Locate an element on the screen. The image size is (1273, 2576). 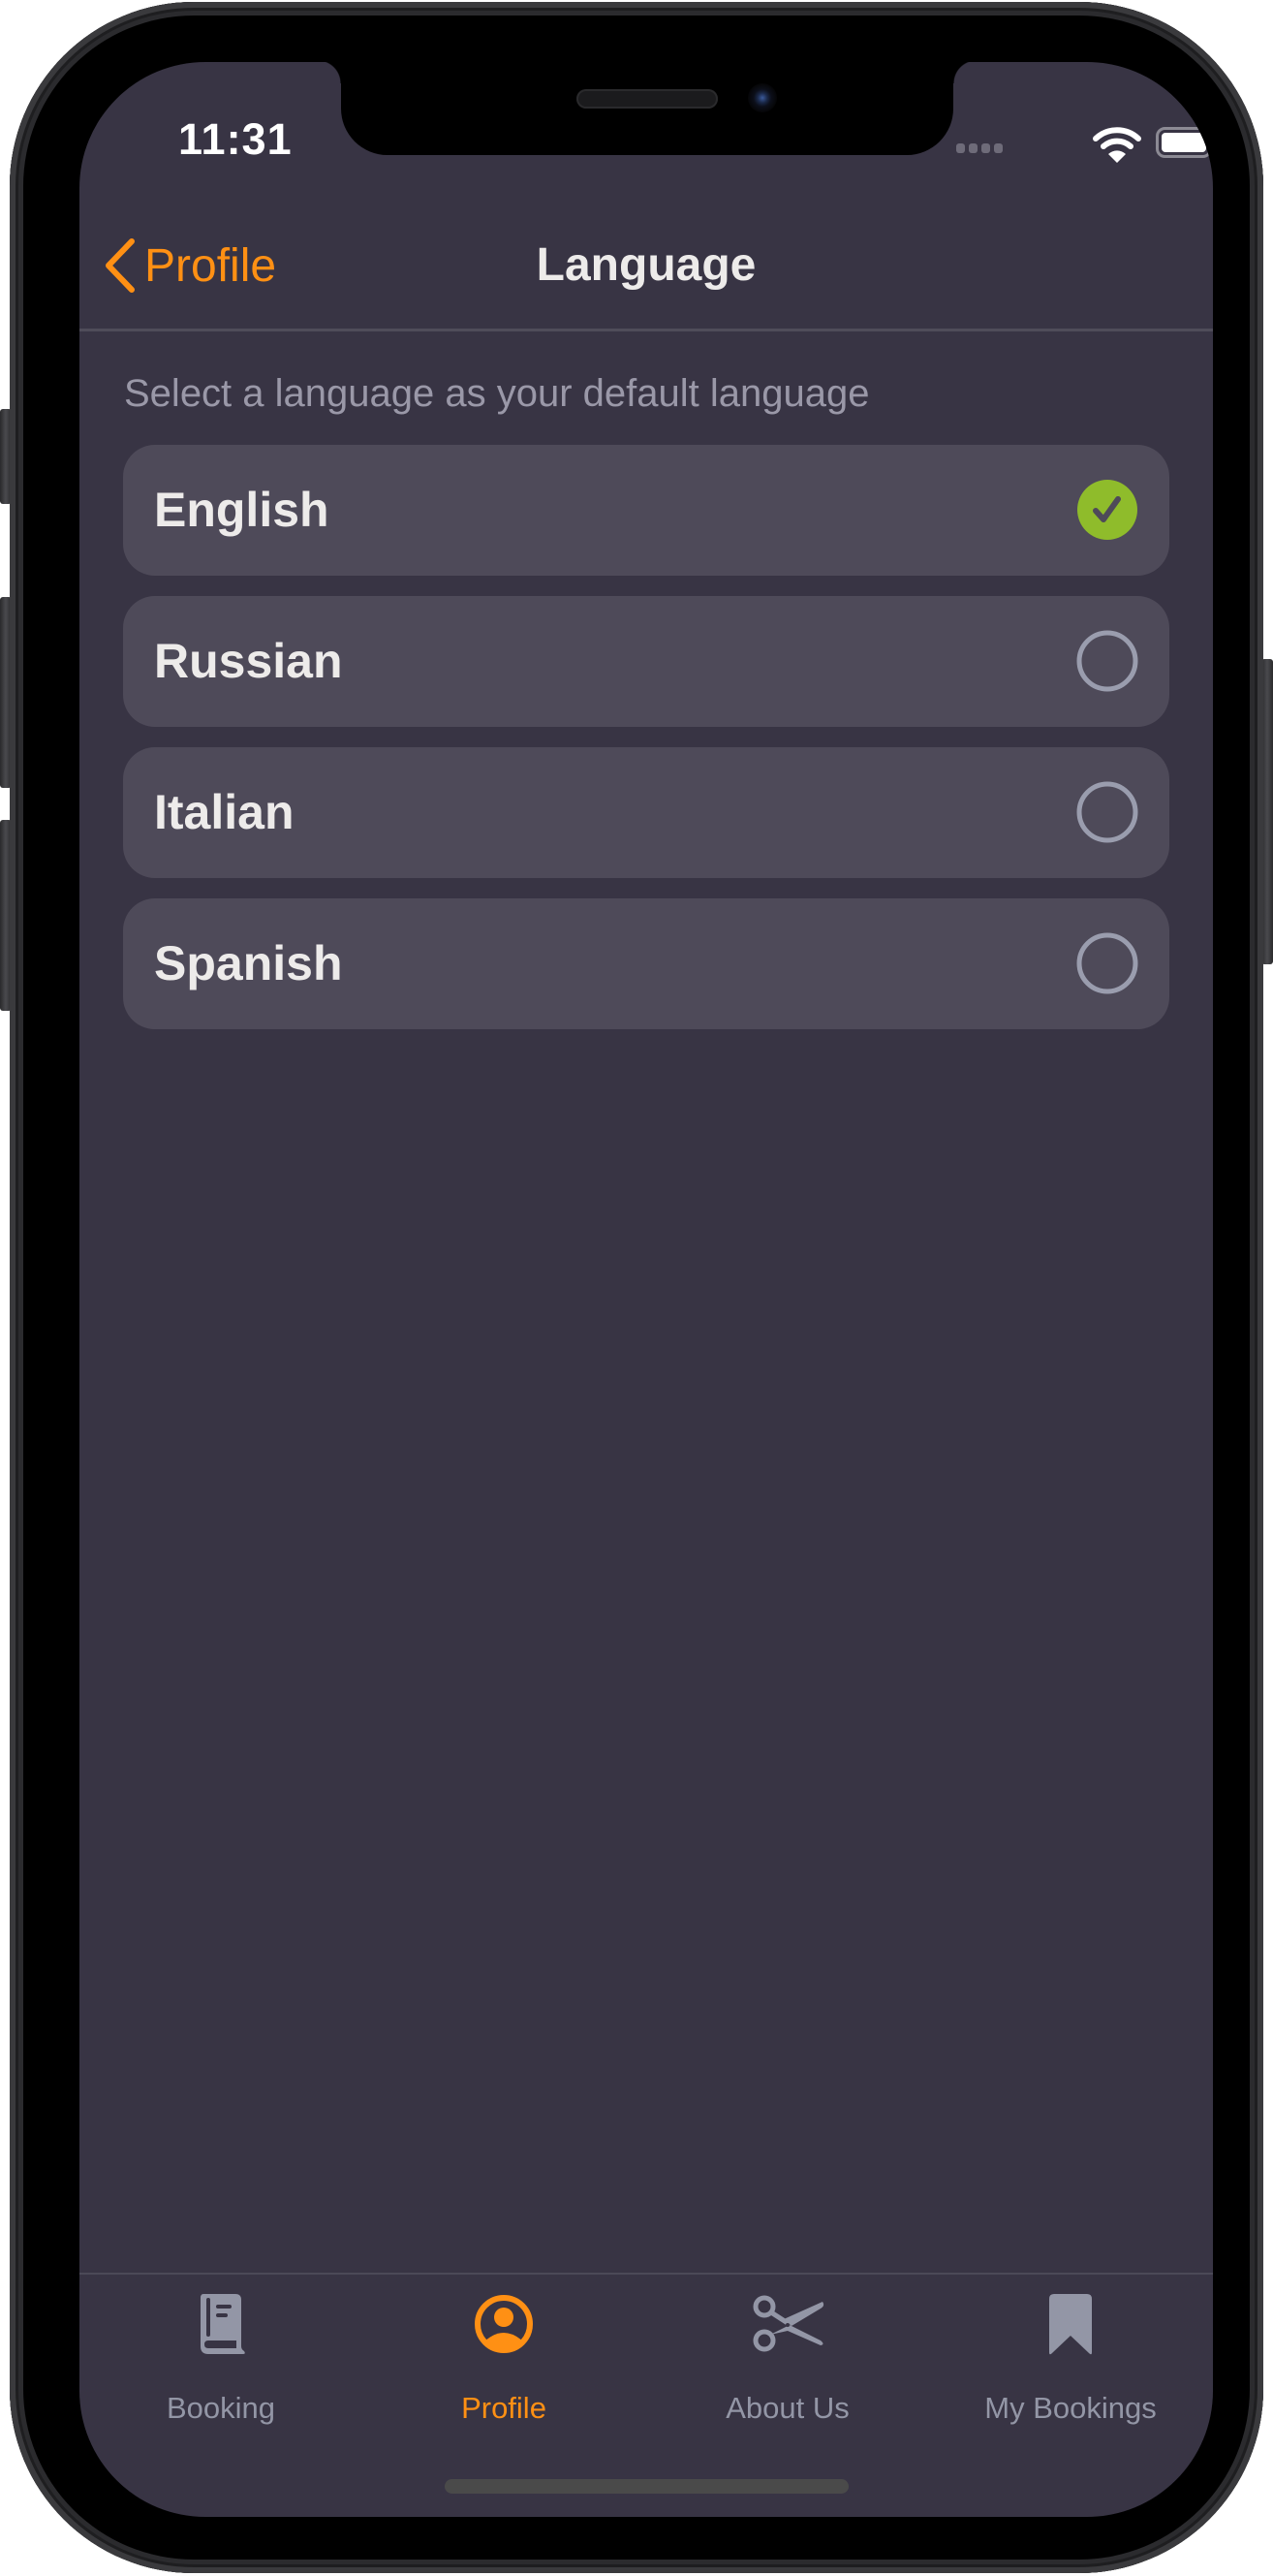
speaker is located at coordinates (647, 99).